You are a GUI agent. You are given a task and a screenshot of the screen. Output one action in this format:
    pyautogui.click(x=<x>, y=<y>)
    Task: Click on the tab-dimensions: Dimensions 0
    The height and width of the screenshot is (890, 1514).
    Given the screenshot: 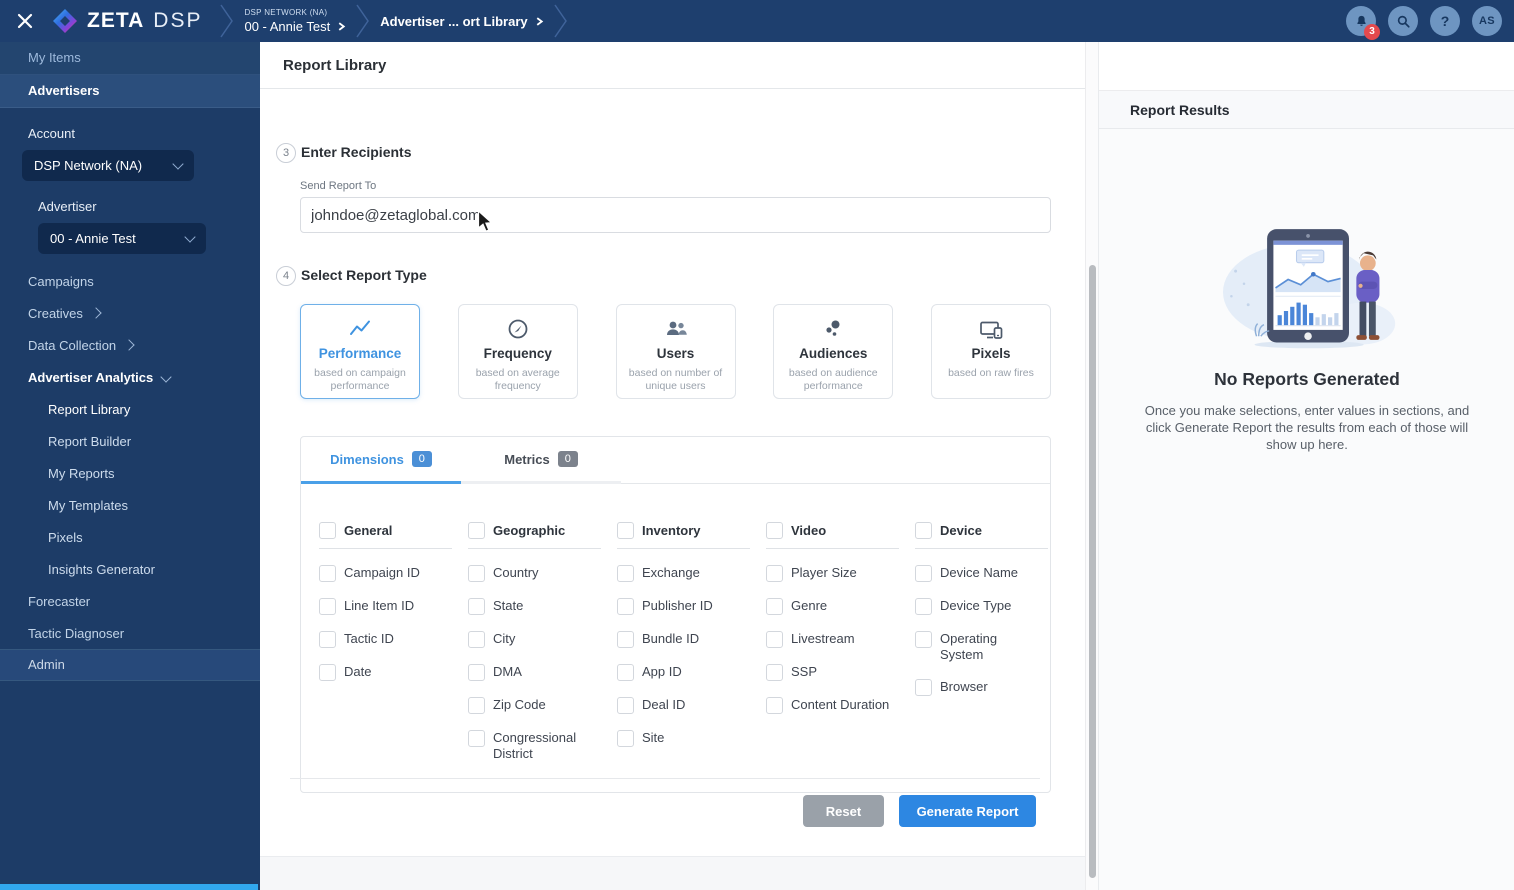 What is the action you would take?
    pyautogui.click(x=381, y=460)
    